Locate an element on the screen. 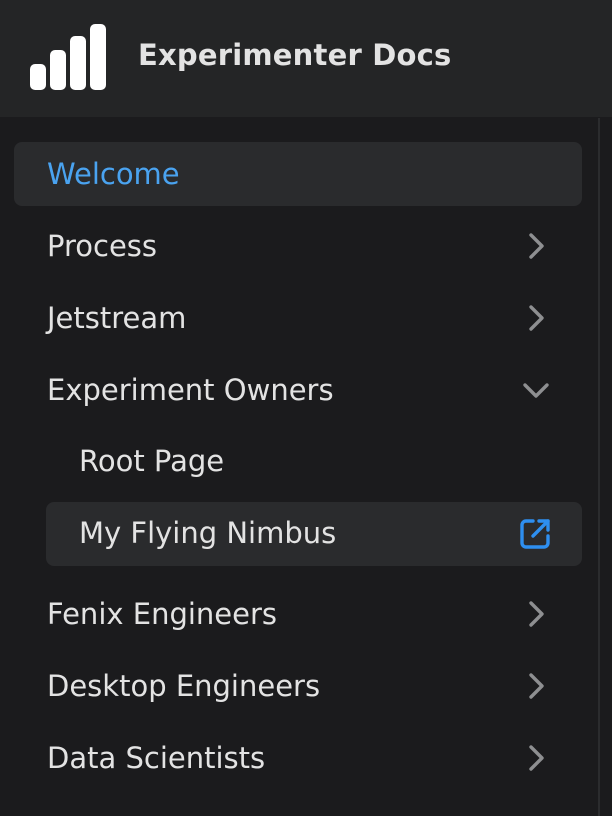 The width and height of the screenshot is (612, 816). sidebar-item-label: Data Scientists is located at coordinates (156, 758).